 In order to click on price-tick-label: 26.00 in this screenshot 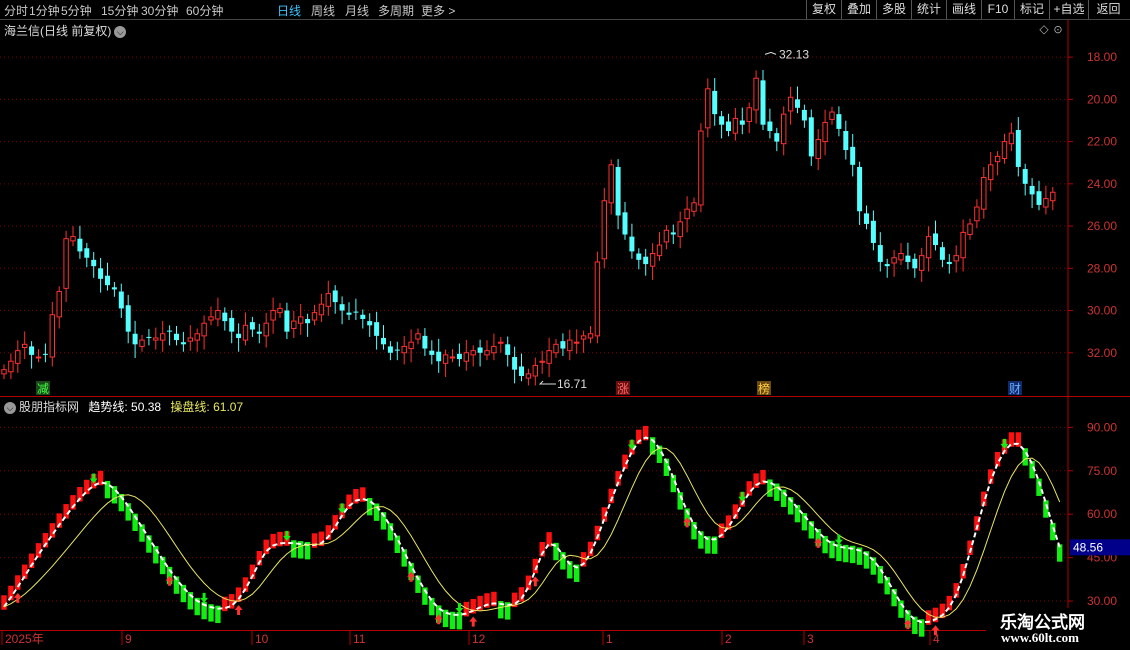, I will do `click(1102, 226)`.